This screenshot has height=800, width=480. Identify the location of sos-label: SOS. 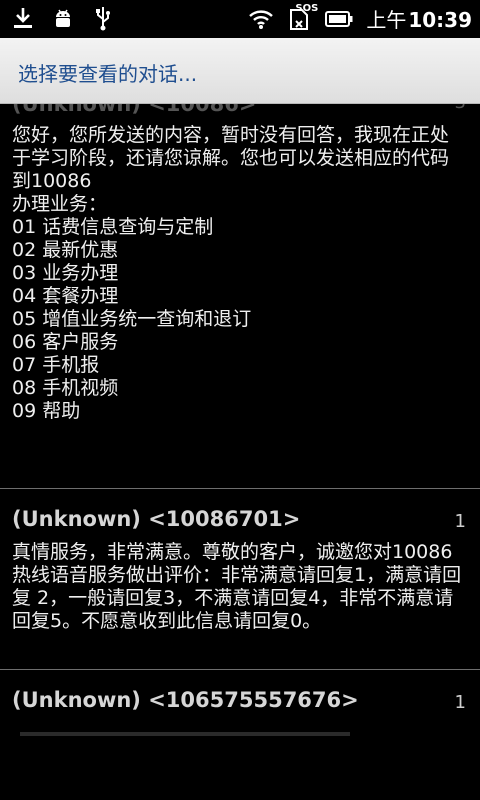
(307, 8).